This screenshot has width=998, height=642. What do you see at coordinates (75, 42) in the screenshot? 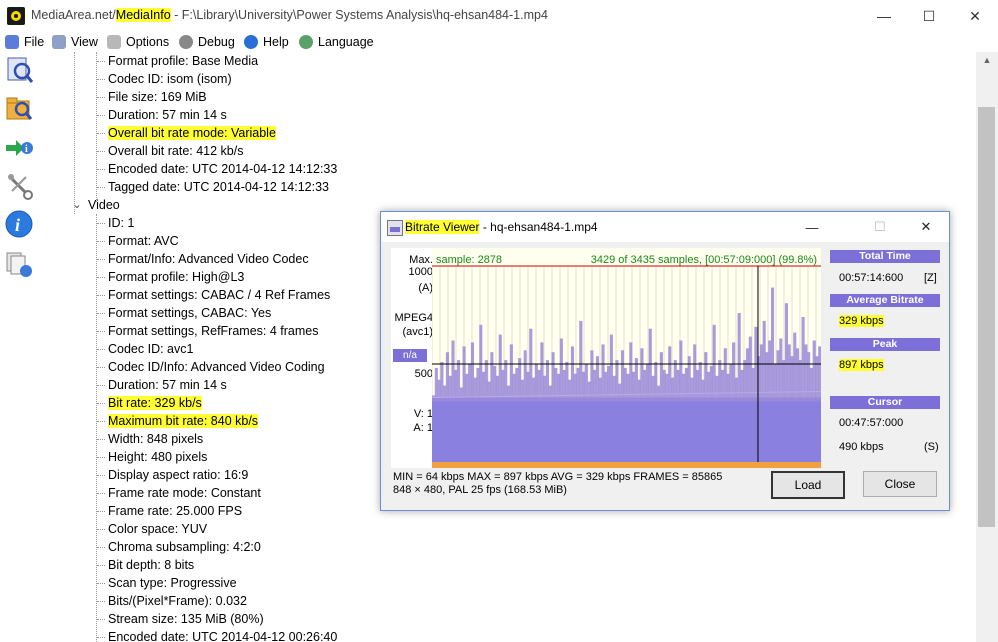
I see `menu-view: View` at bounding box center [75, 42].